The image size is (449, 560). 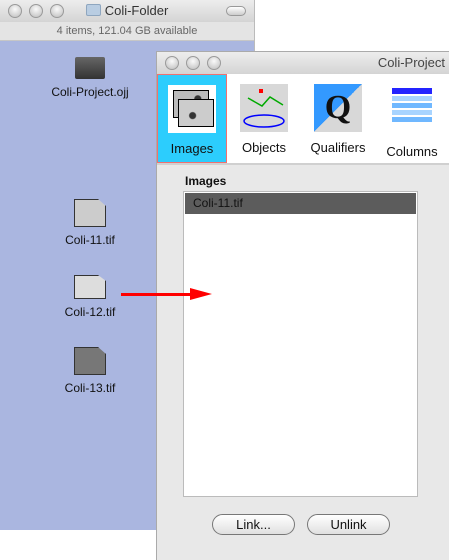 I want to click on finder-status: 4 items, 121.04 GB available, so click(x=127, y=31).